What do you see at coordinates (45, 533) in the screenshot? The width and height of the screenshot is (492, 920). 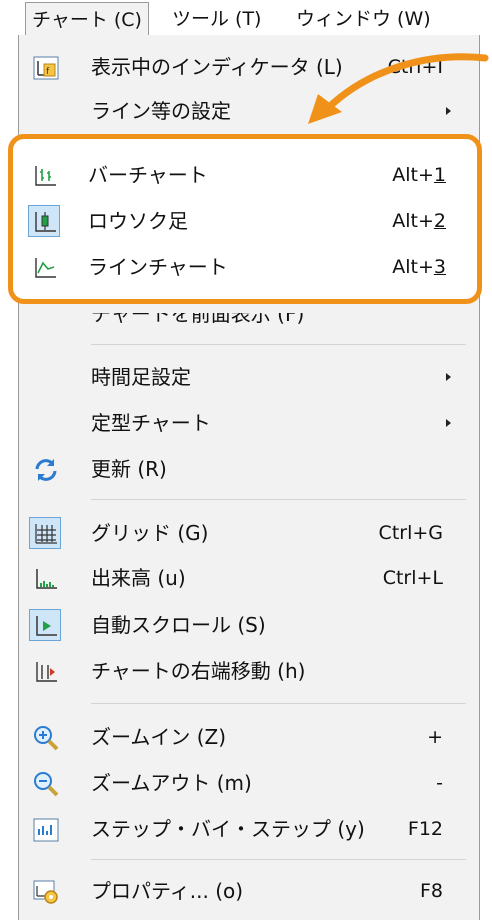 I see `grid-icon` at bounding box center [45, 533].